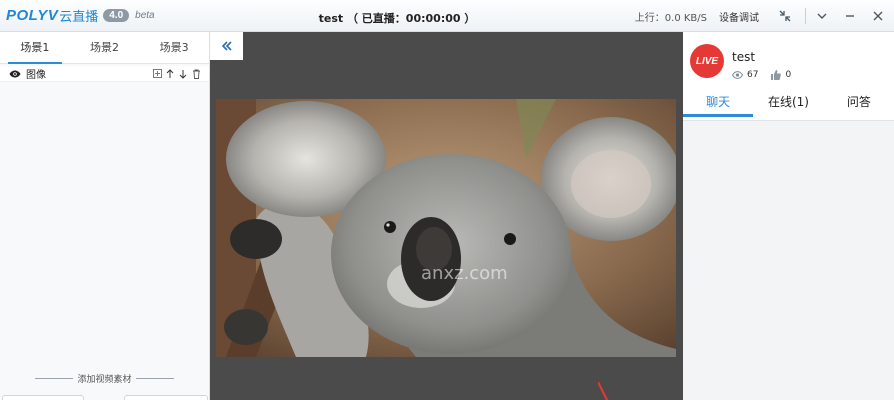 The width and height of the screenshot is (894, 400). I want to click on layer-item: 图像, so click(104, 74).